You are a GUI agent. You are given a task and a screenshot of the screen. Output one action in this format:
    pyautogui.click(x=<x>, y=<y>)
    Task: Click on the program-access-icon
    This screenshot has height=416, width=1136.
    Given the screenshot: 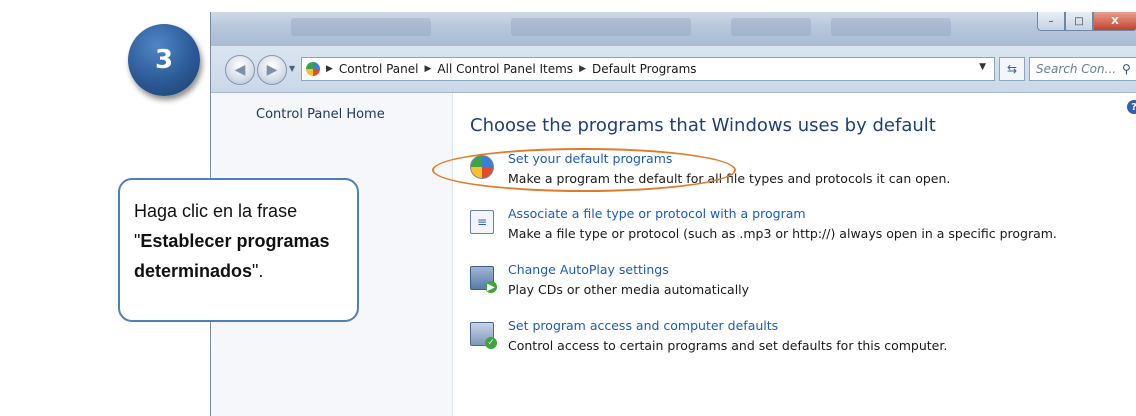 What is the action you would take?
    pyautogui.click(x=483, y=335)
    